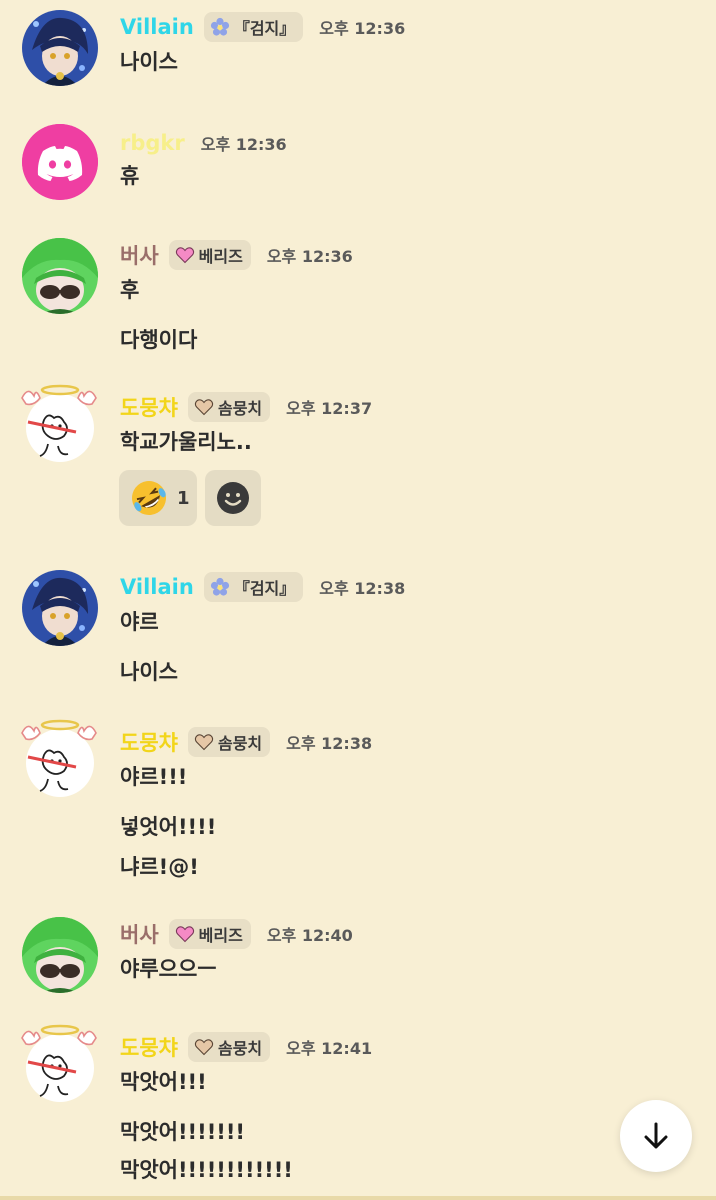  What do you see at coordinates (329, 1048) in the screenshot?
I see `timestamp: 오후 12:41` at bounding box center [329, 1048].